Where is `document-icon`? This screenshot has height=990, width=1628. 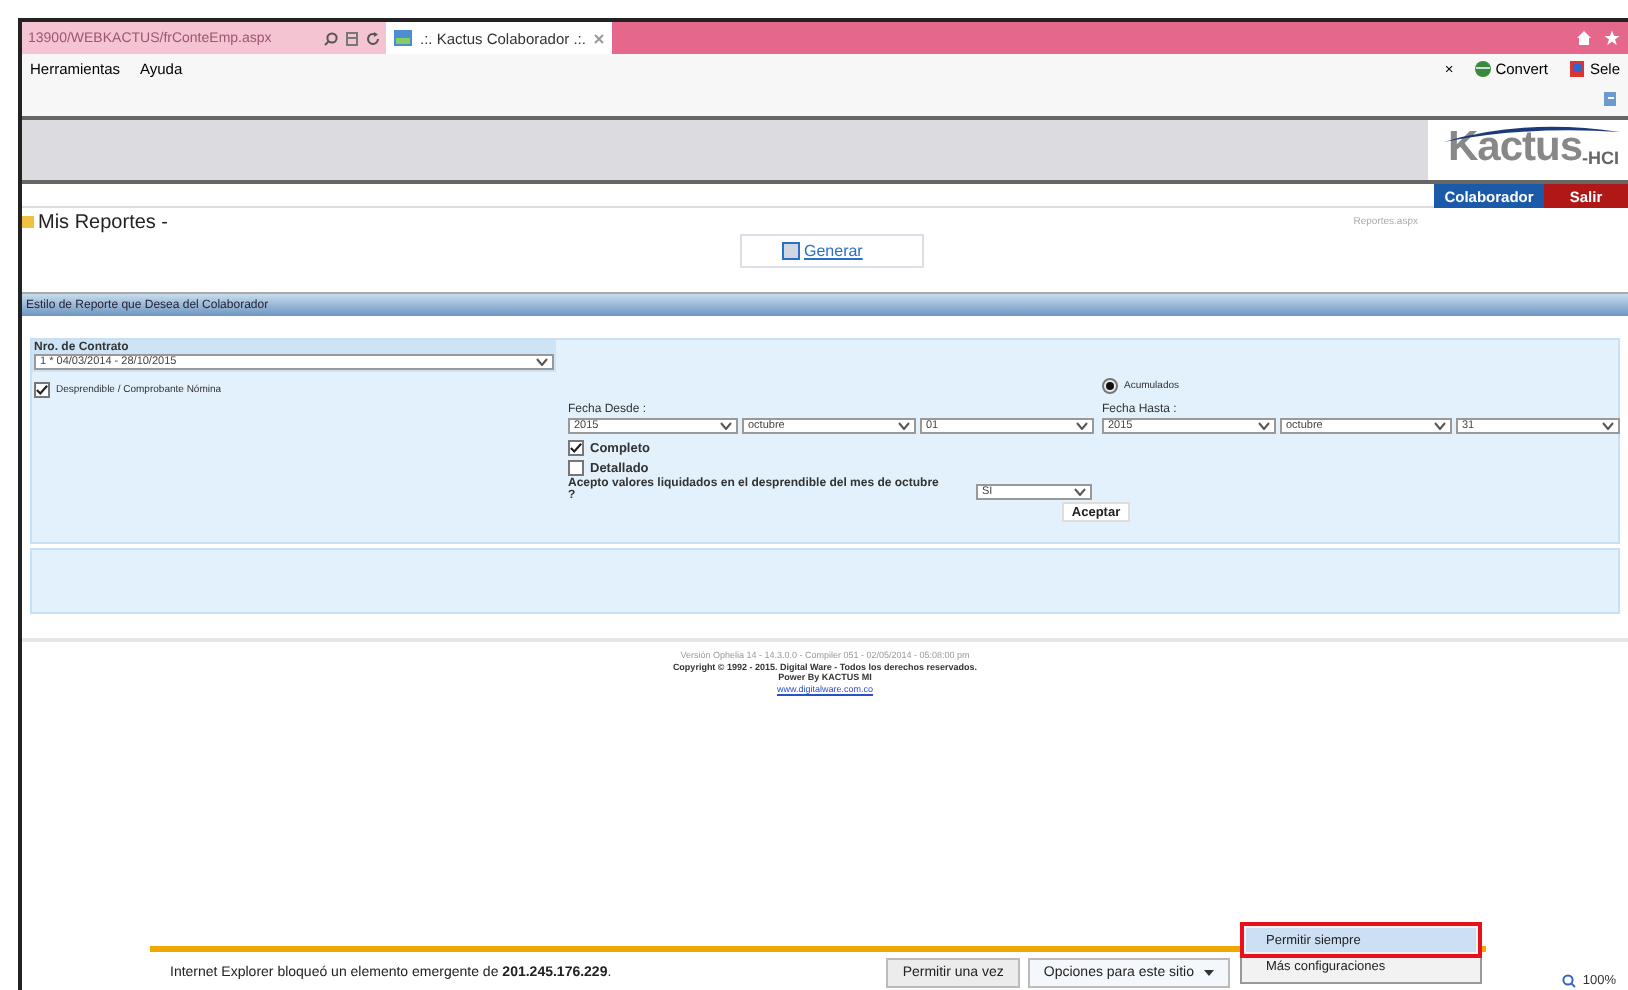
document-icon is located at coordinates (1576, 69).